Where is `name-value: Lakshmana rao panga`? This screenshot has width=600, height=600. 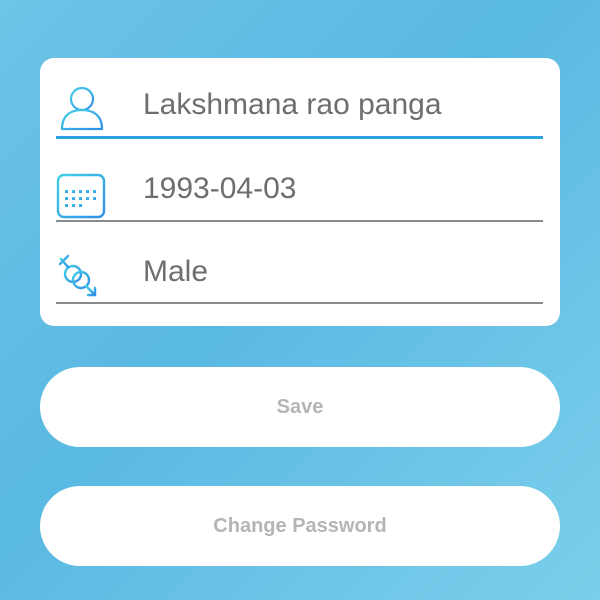
name-value: Lakshmana rao panga is located at coordinates (292, 104).